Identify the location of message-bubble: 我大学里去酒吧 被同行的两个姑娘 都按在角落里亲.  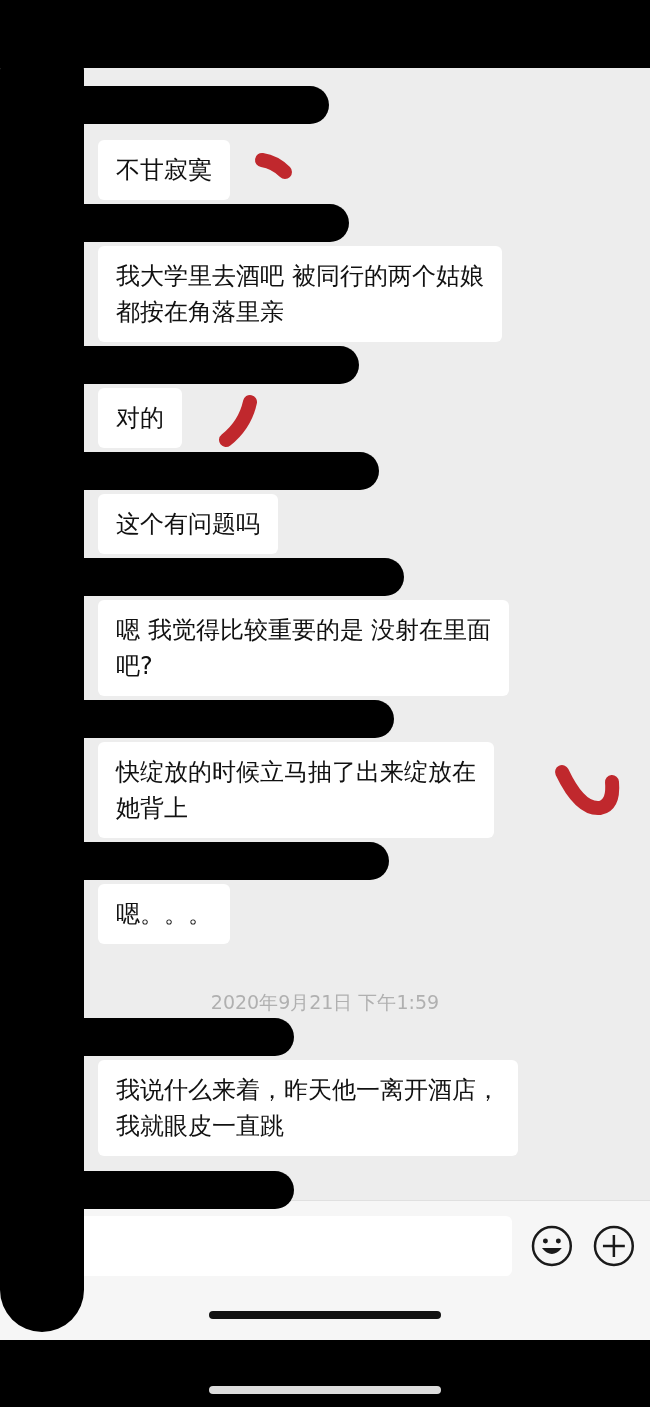
(300, 294).